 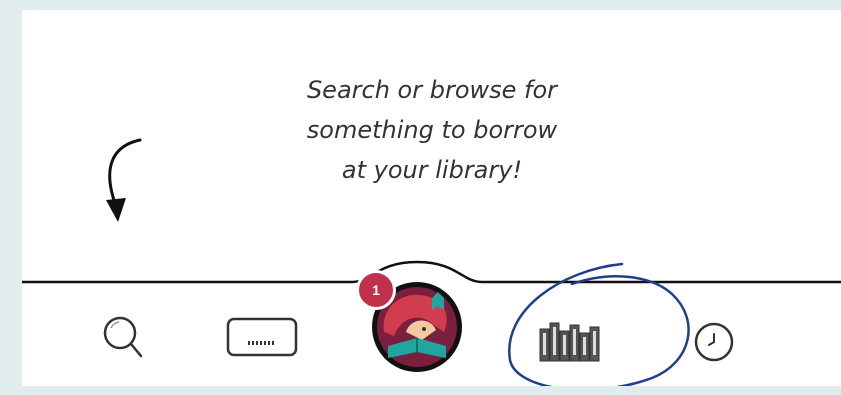 I want to click on shelf-icon, so click(x=569, y=342).